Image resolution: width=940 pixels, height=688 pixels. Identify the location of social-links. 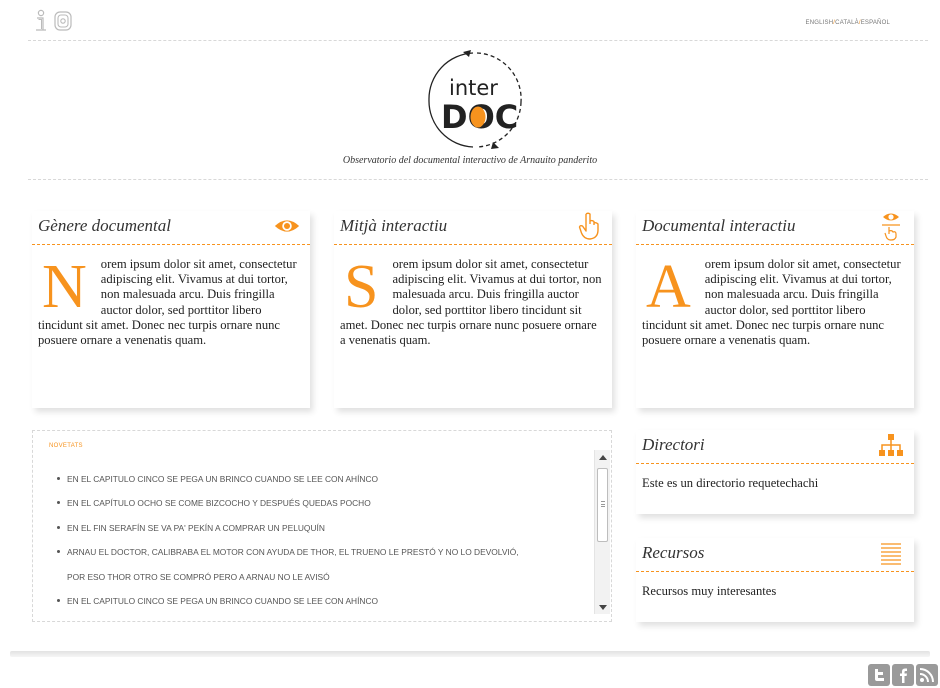
(903, 675).